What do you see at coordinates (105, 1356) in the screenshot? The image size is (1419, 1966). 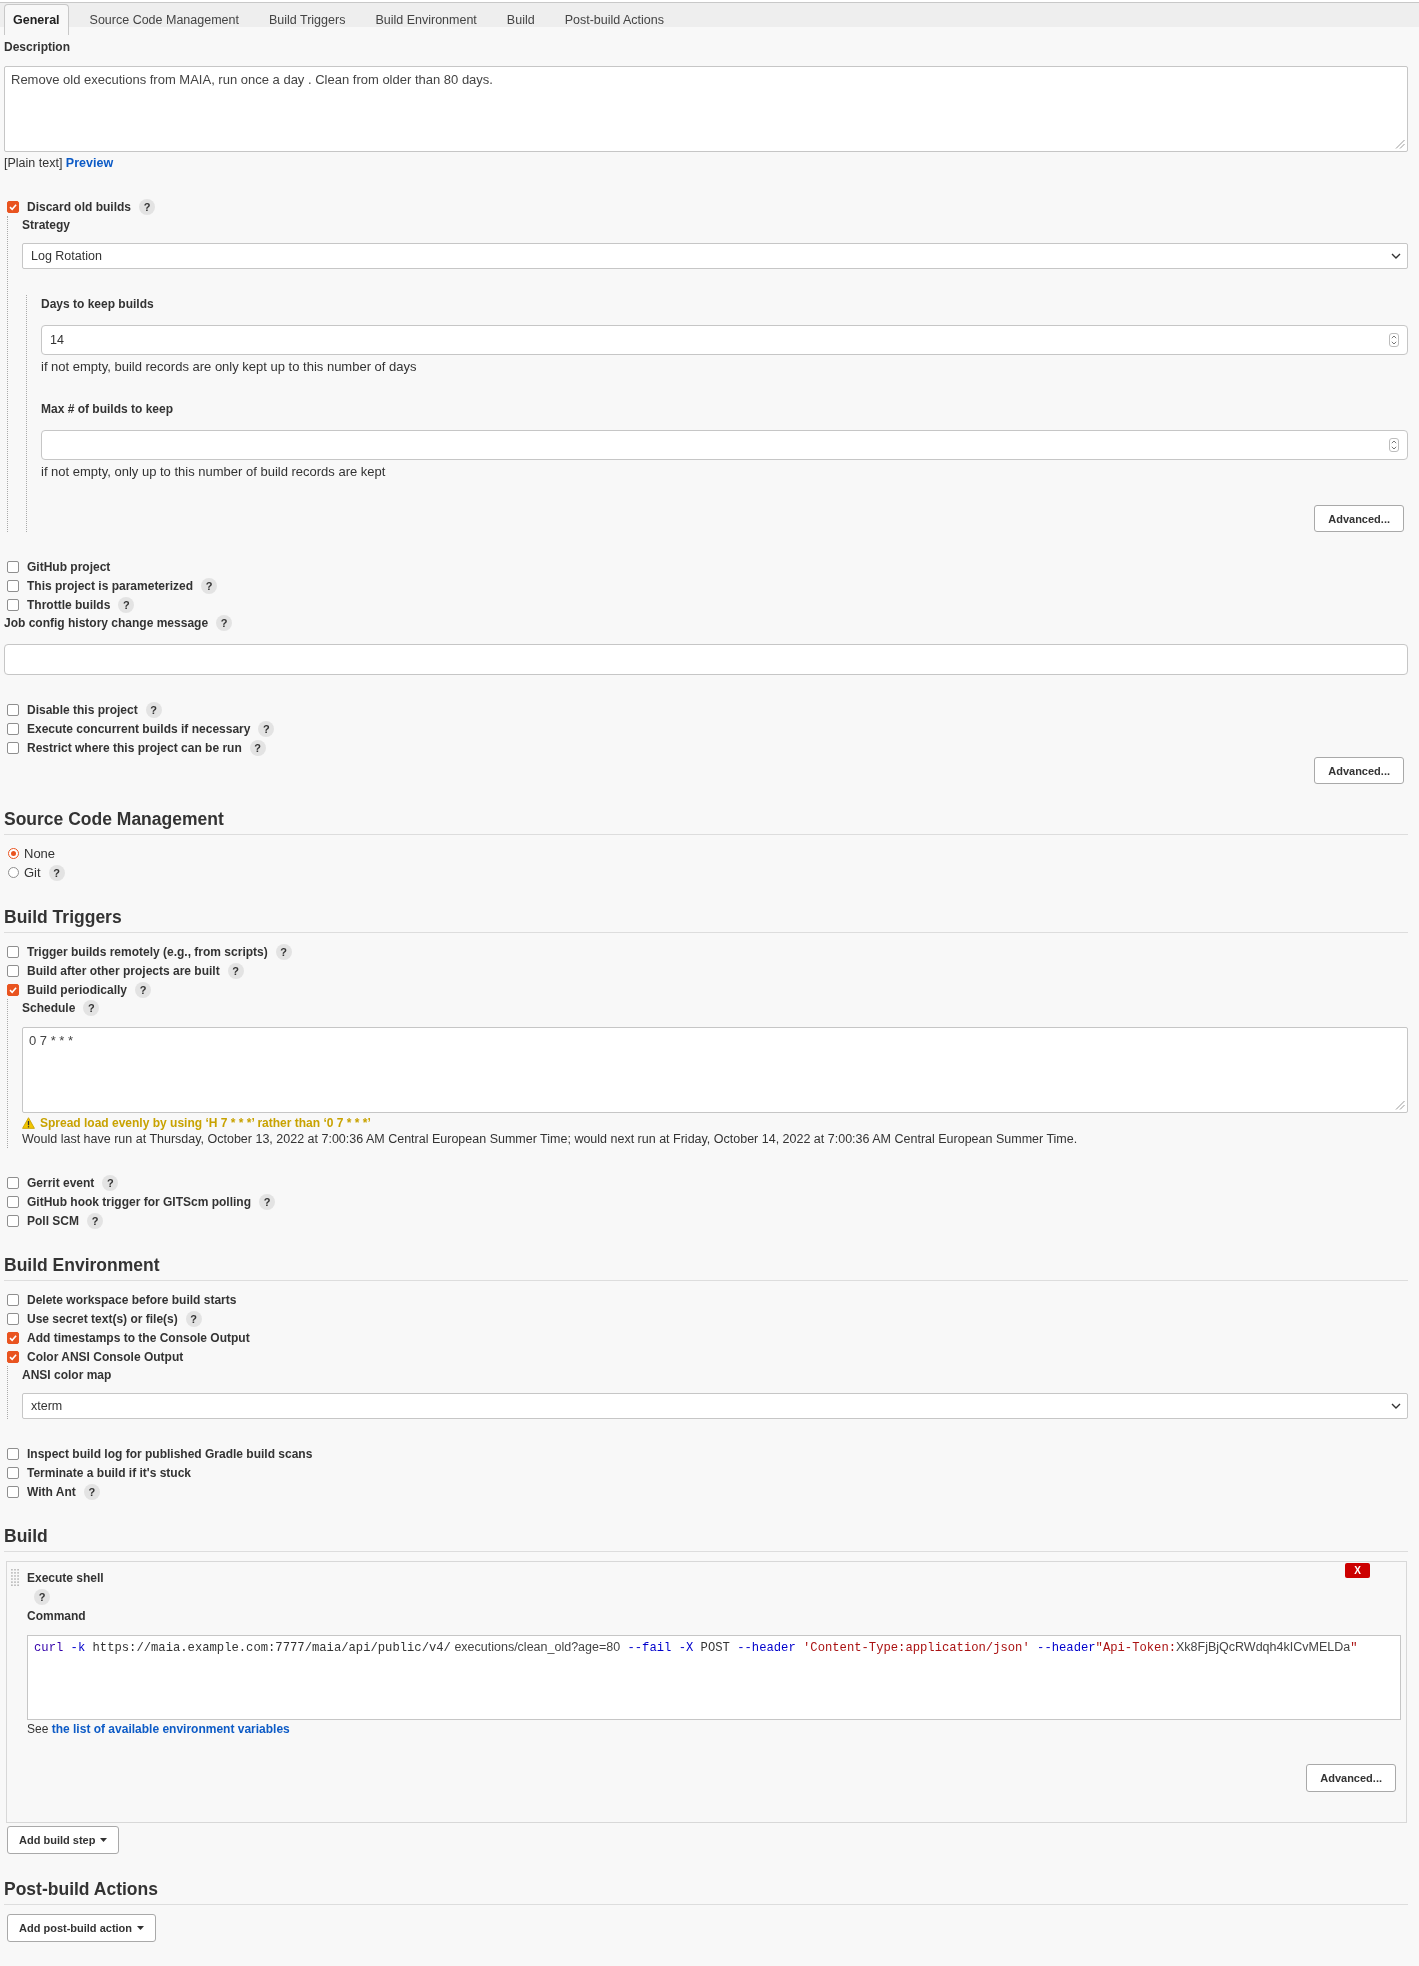 I see `checkbox-label: Color ANSI Console Output` at bounding box center [105, 1356].